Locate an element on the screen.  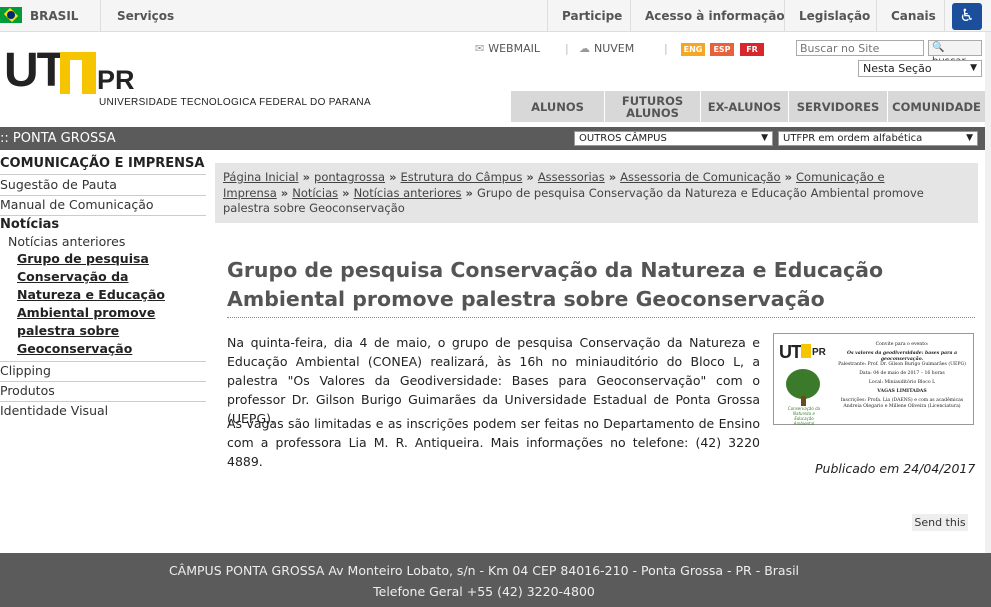
webmail-link: ✉ WEBMAIL is located at coordinates (507, 48).